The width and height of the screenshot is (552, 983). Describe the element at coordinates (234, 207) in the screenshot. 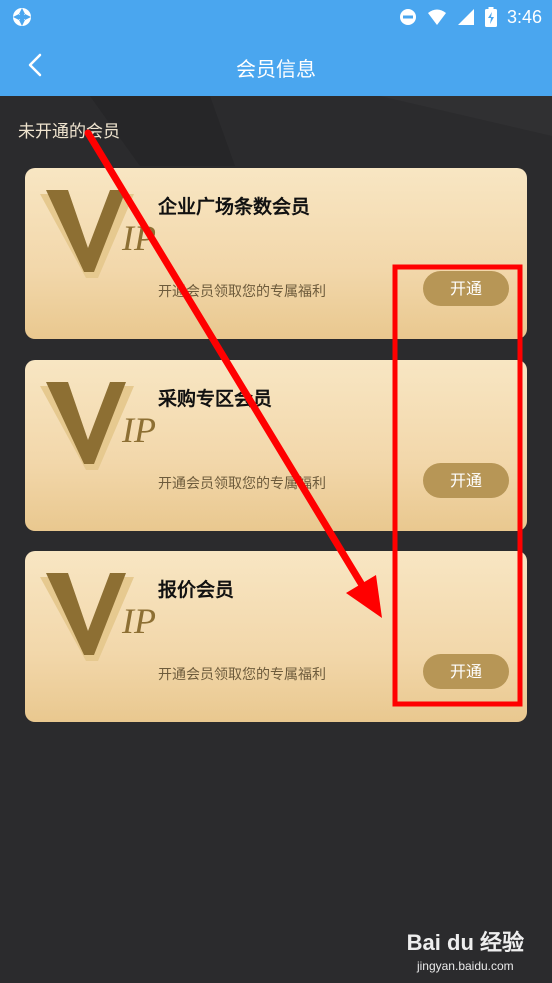

I see `card-title: 企业广场条数会员` at that location.